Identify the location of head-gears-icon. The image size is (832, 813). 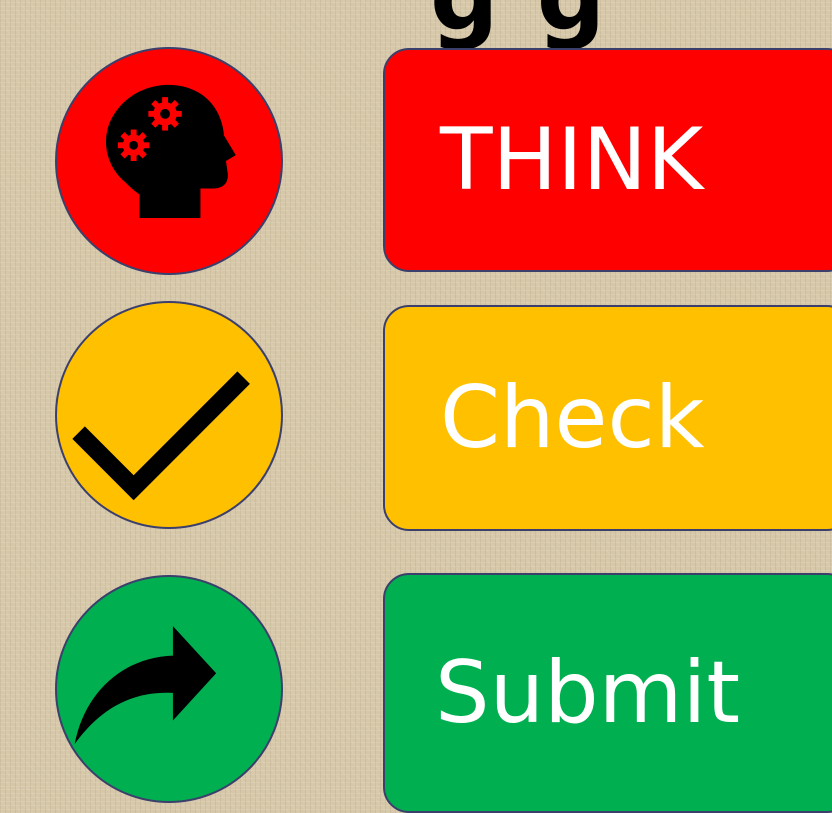
(170, 151).